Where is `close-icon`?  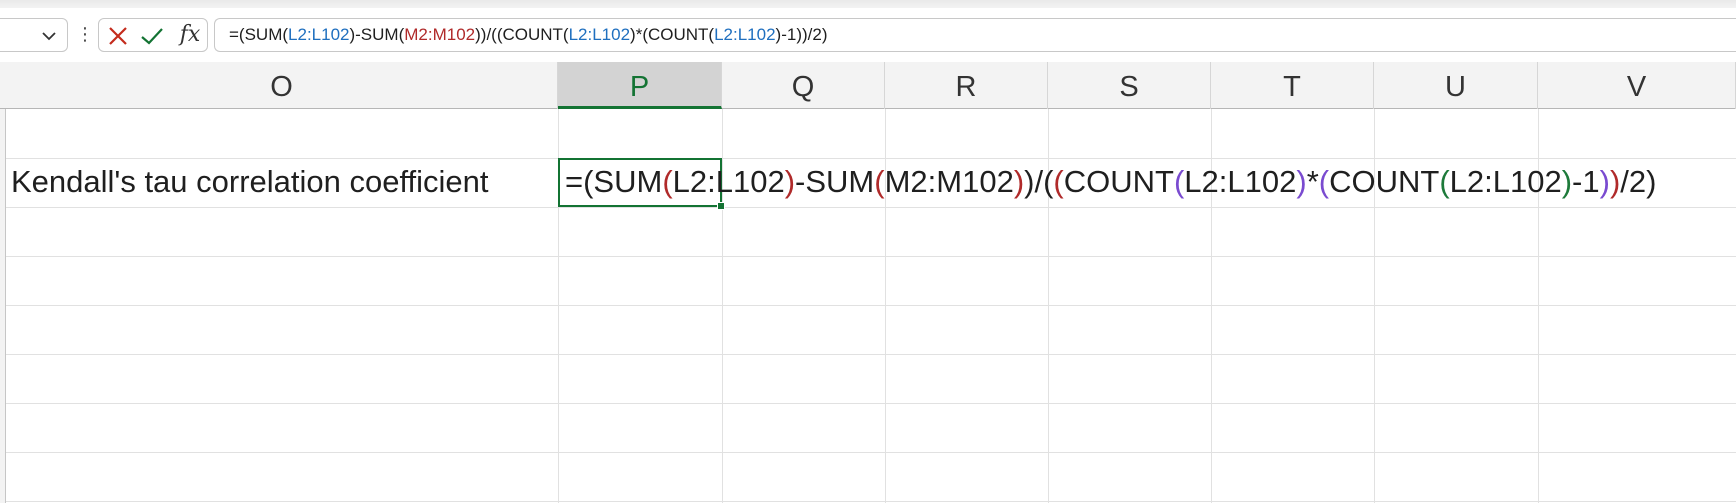 close-icon is located at coordinates (118, 36).